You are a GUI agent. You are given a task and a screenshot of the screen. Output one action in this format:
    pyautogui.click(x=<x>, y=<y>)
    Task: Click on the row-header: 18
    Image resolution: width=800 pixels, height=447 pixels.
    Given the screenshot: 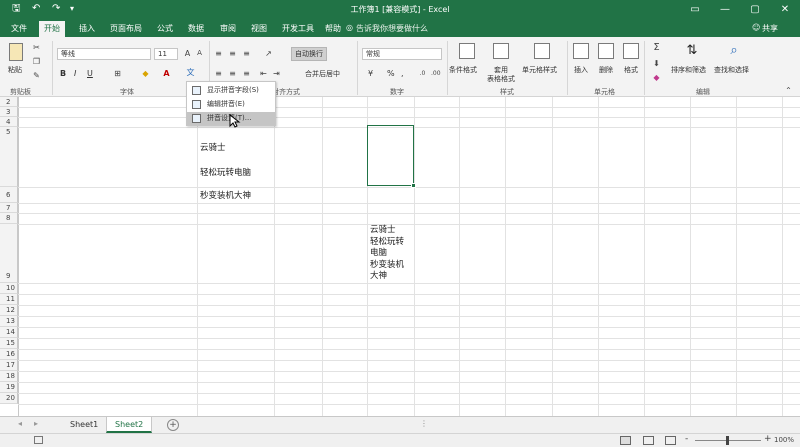 What is the action you would take?
    pyautogui.click(x=9, y=376)
    